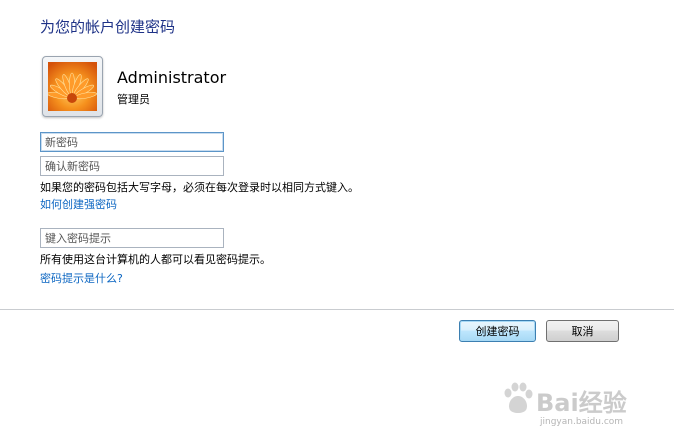 The height and width of the screenshot is (443, 674). Describe the element at coordinates (81, 278) in the screenshot. I see `what-is-hint-link: 密码提示是什么?` at that location.